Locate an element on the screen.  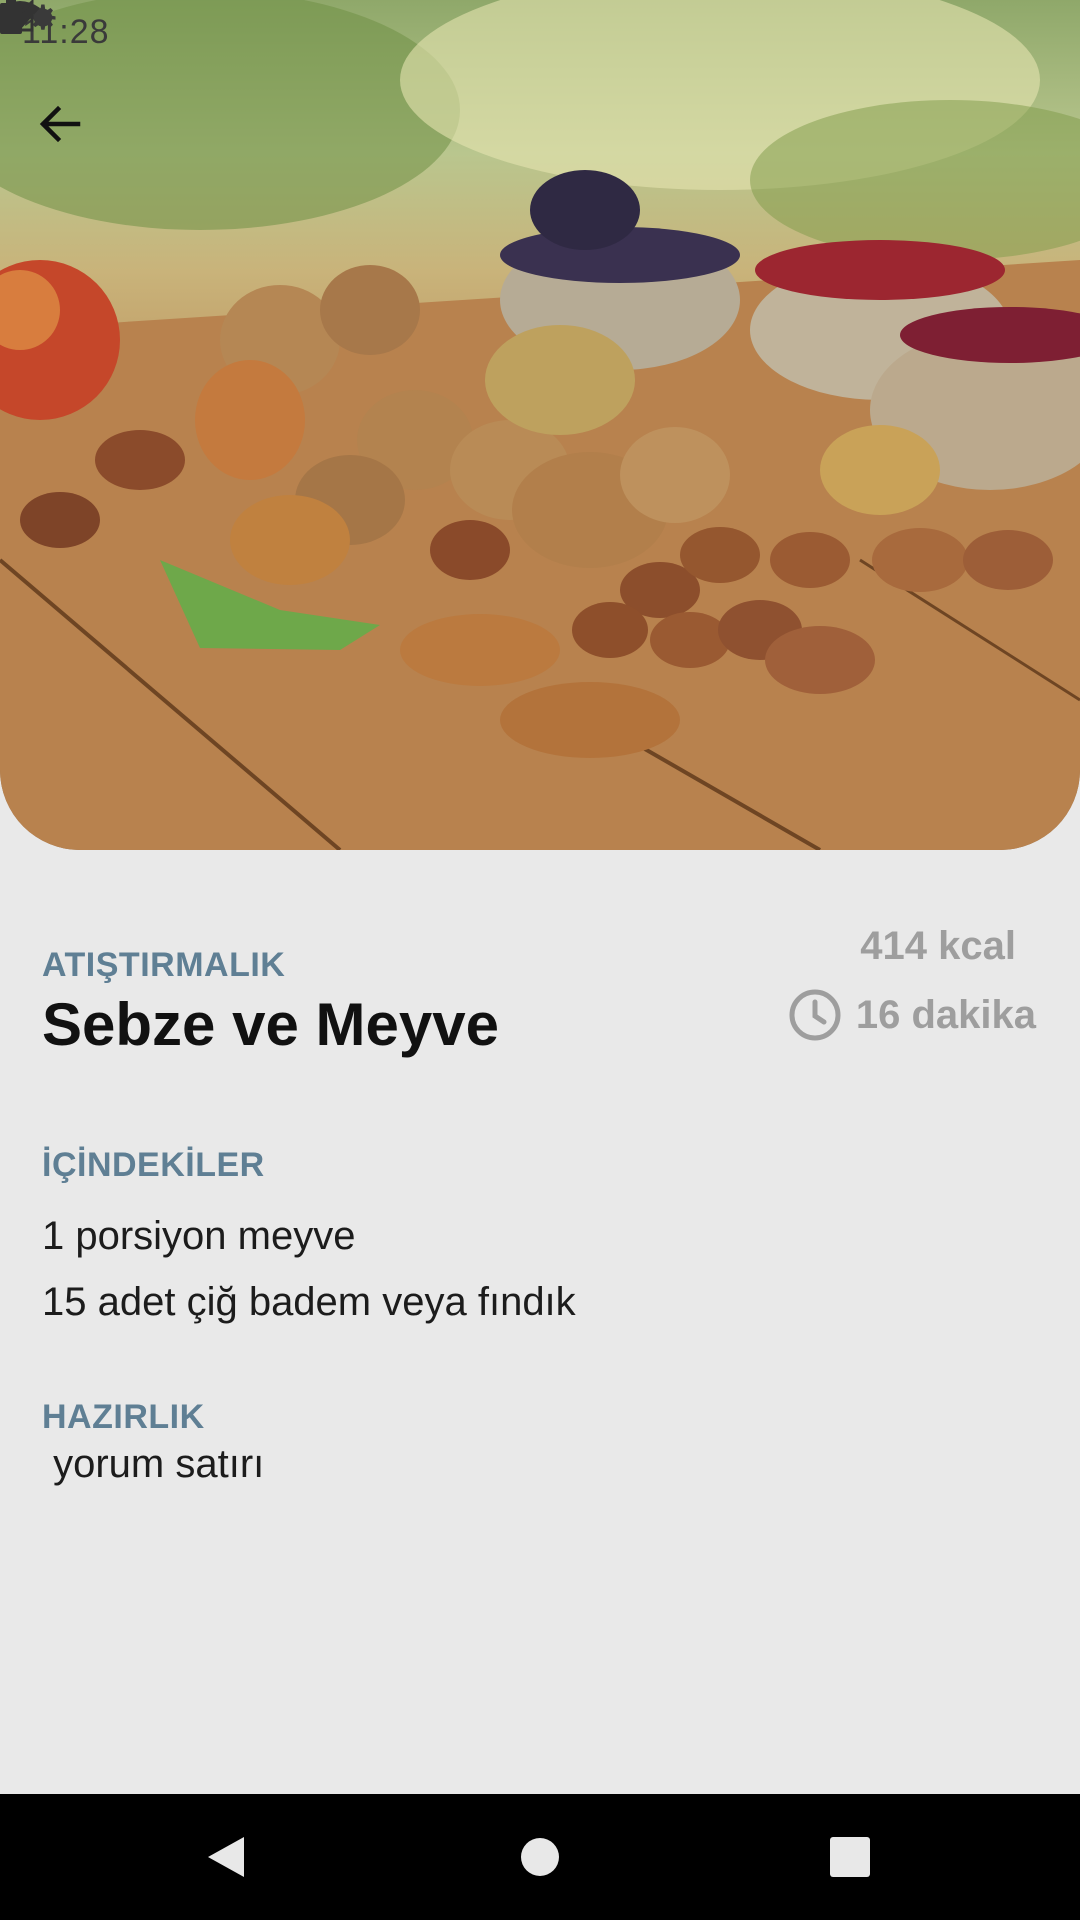
status-bar: 11:28 is located at coordinates (540, 32).